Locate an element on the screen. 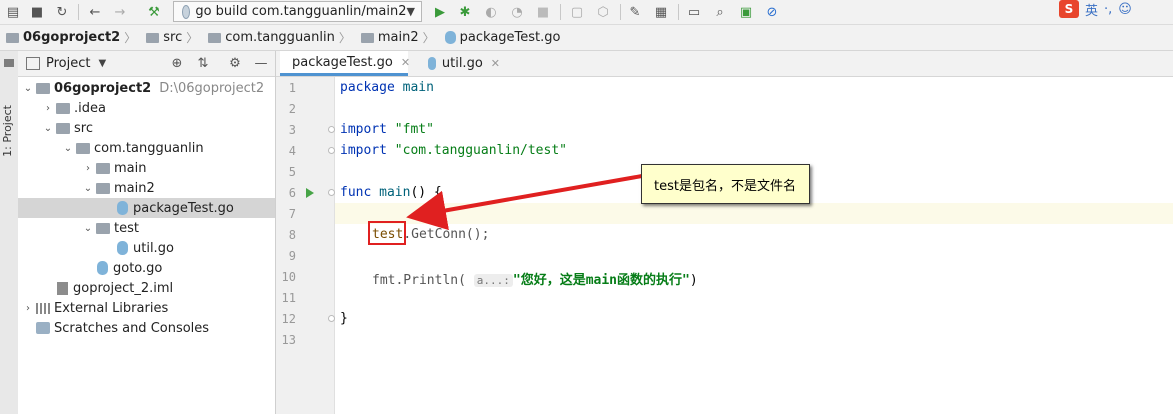 This screenshot has width=1173, height=414. line-number: 13 is located at coordinates (288, 340).